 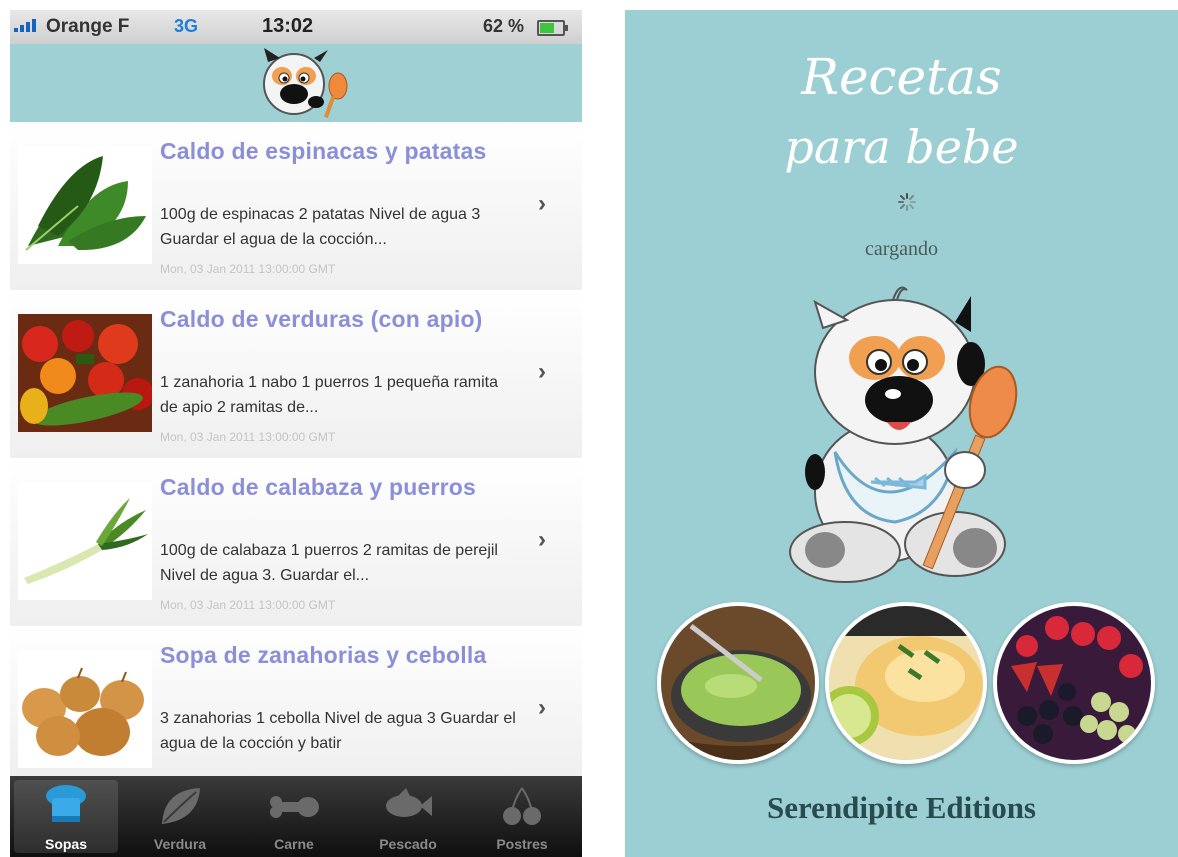 I want to click on tab-label: Carne, so click(x=294, y=844).